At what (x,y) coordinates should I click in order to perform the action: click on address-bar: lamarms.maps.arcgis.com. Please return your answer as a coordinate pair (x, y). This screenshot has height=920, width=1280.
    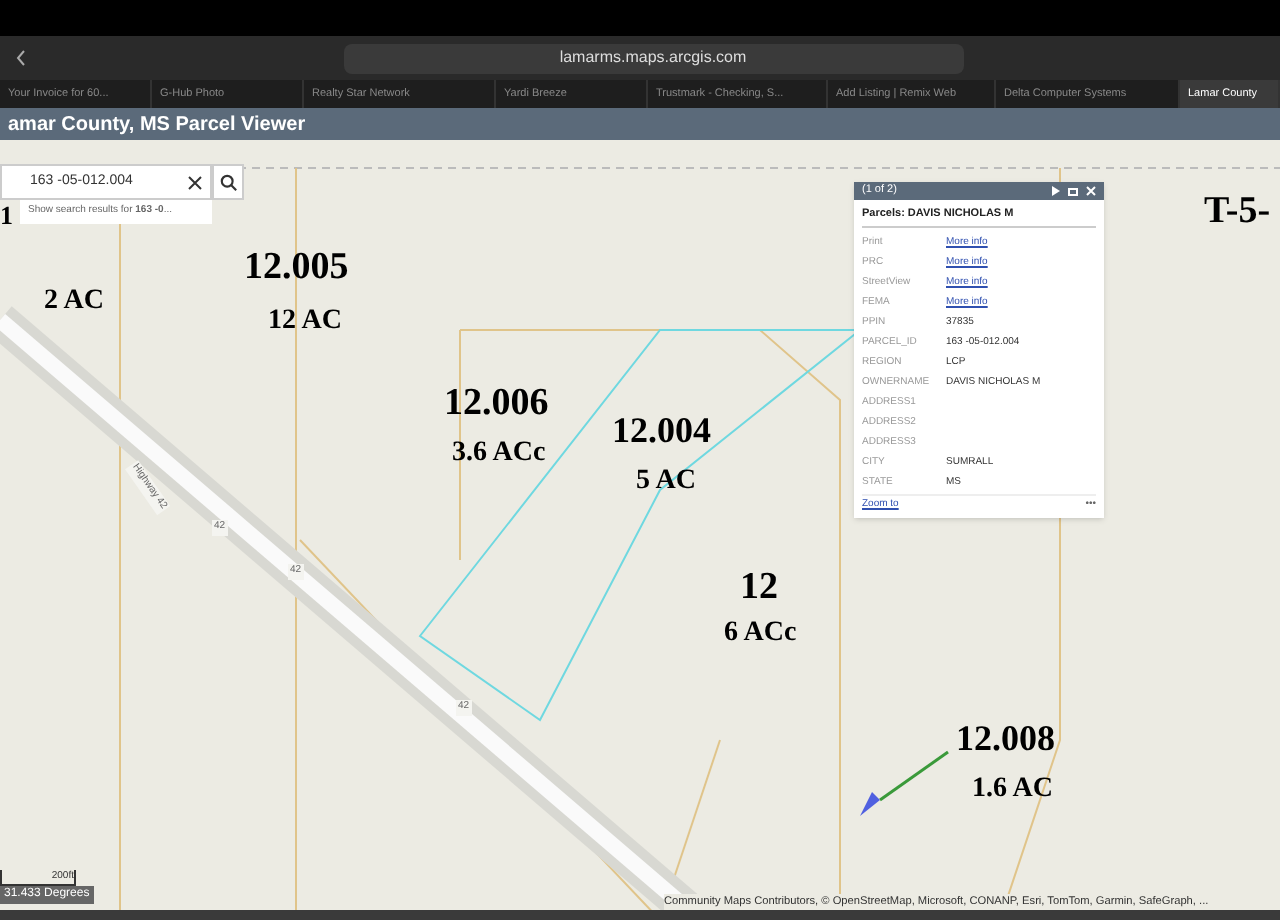
    Looking at the image, I should click on (653, 58).